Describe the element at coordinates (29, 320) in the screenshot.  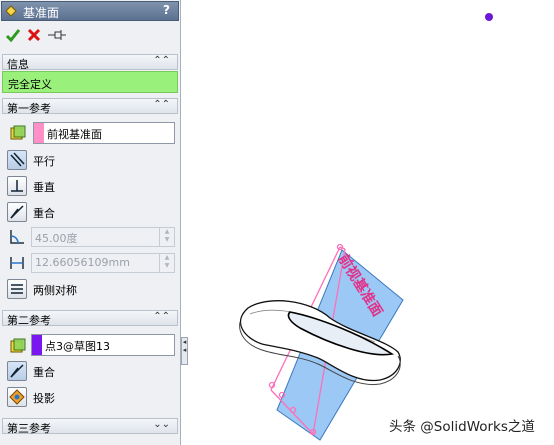
I see `ref2-section-title: 第二参考` at that location.